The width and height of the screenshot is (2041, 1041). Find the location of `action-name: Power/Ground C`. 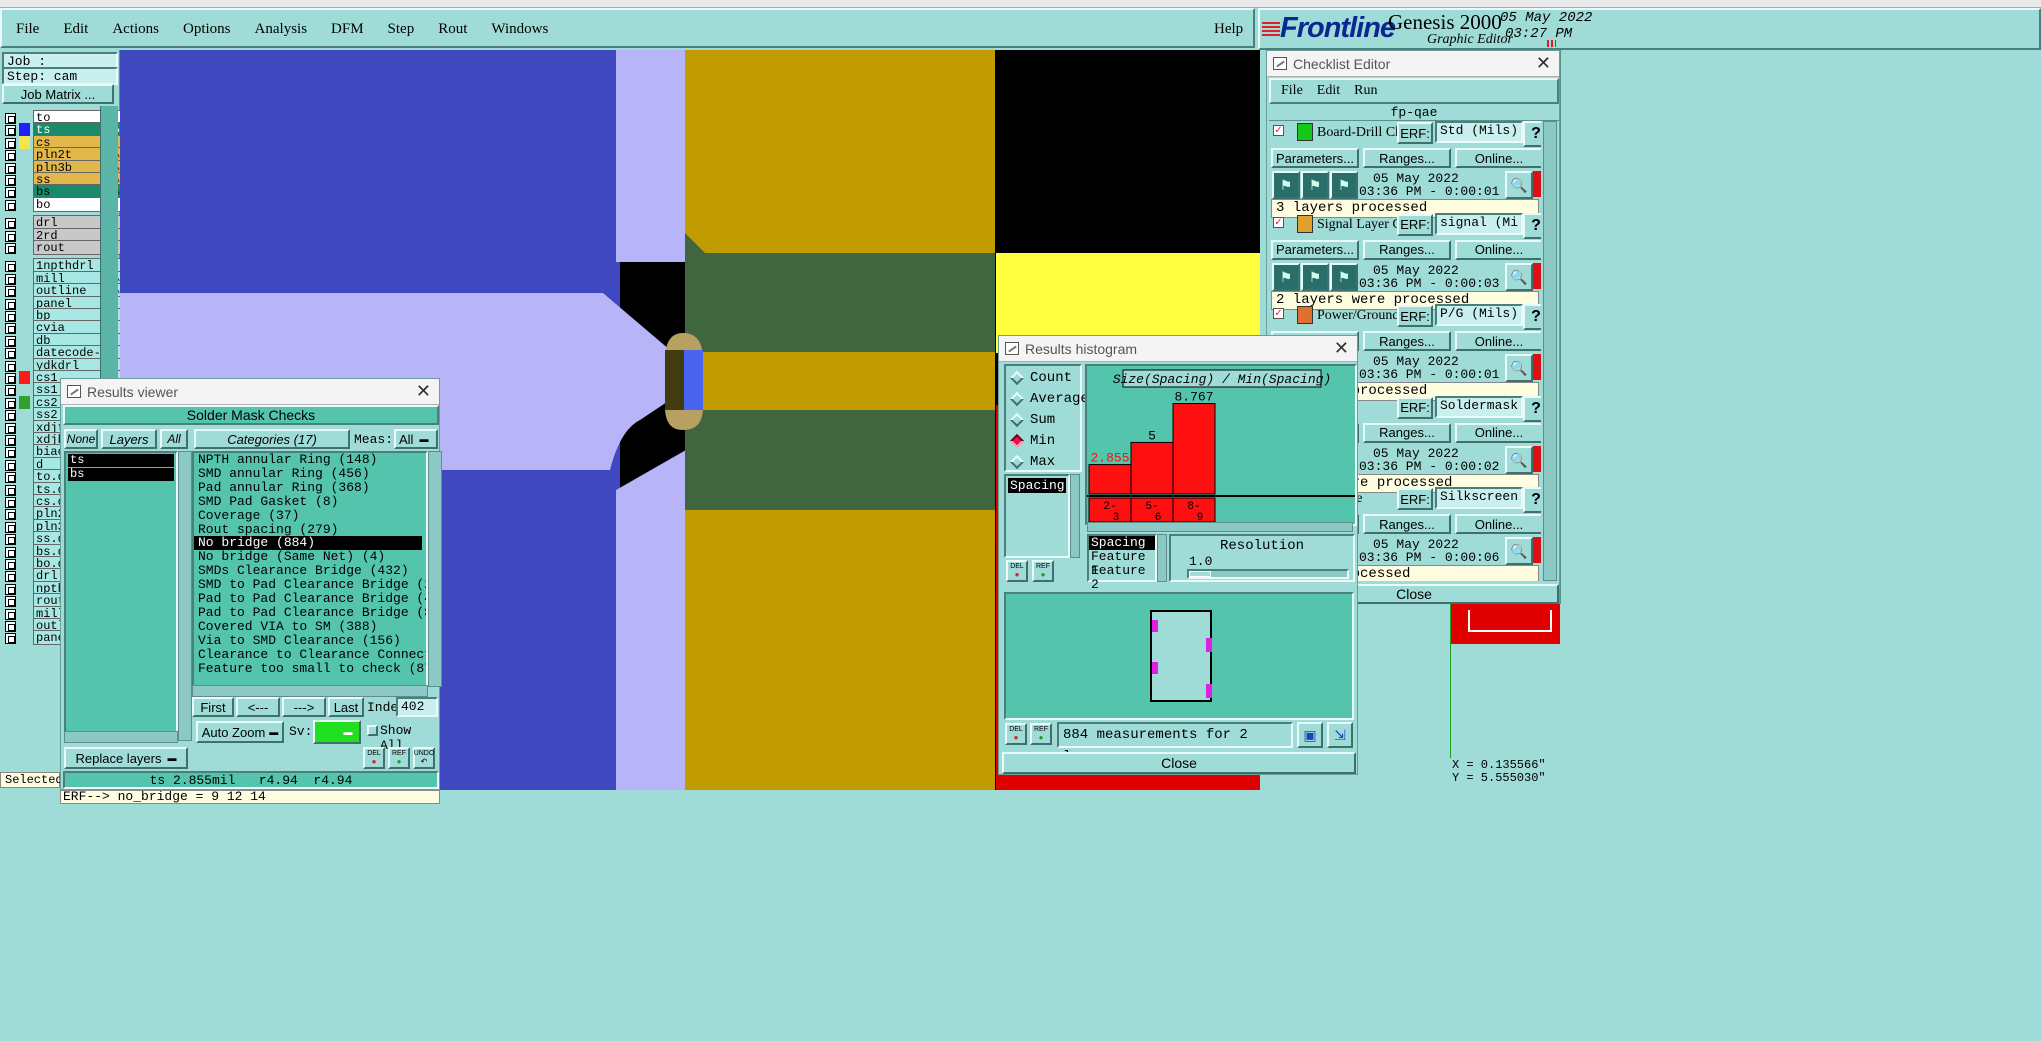

action-name: Power/Ground C is located at coordinates (1357, 316).